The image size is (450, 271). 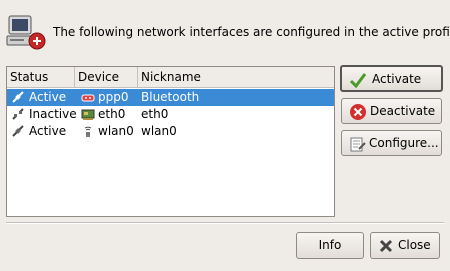 What do you see at coordinates (53, 114) in the screenshot?
I see `row-status: Inactive` at bounding box center [53, 114].